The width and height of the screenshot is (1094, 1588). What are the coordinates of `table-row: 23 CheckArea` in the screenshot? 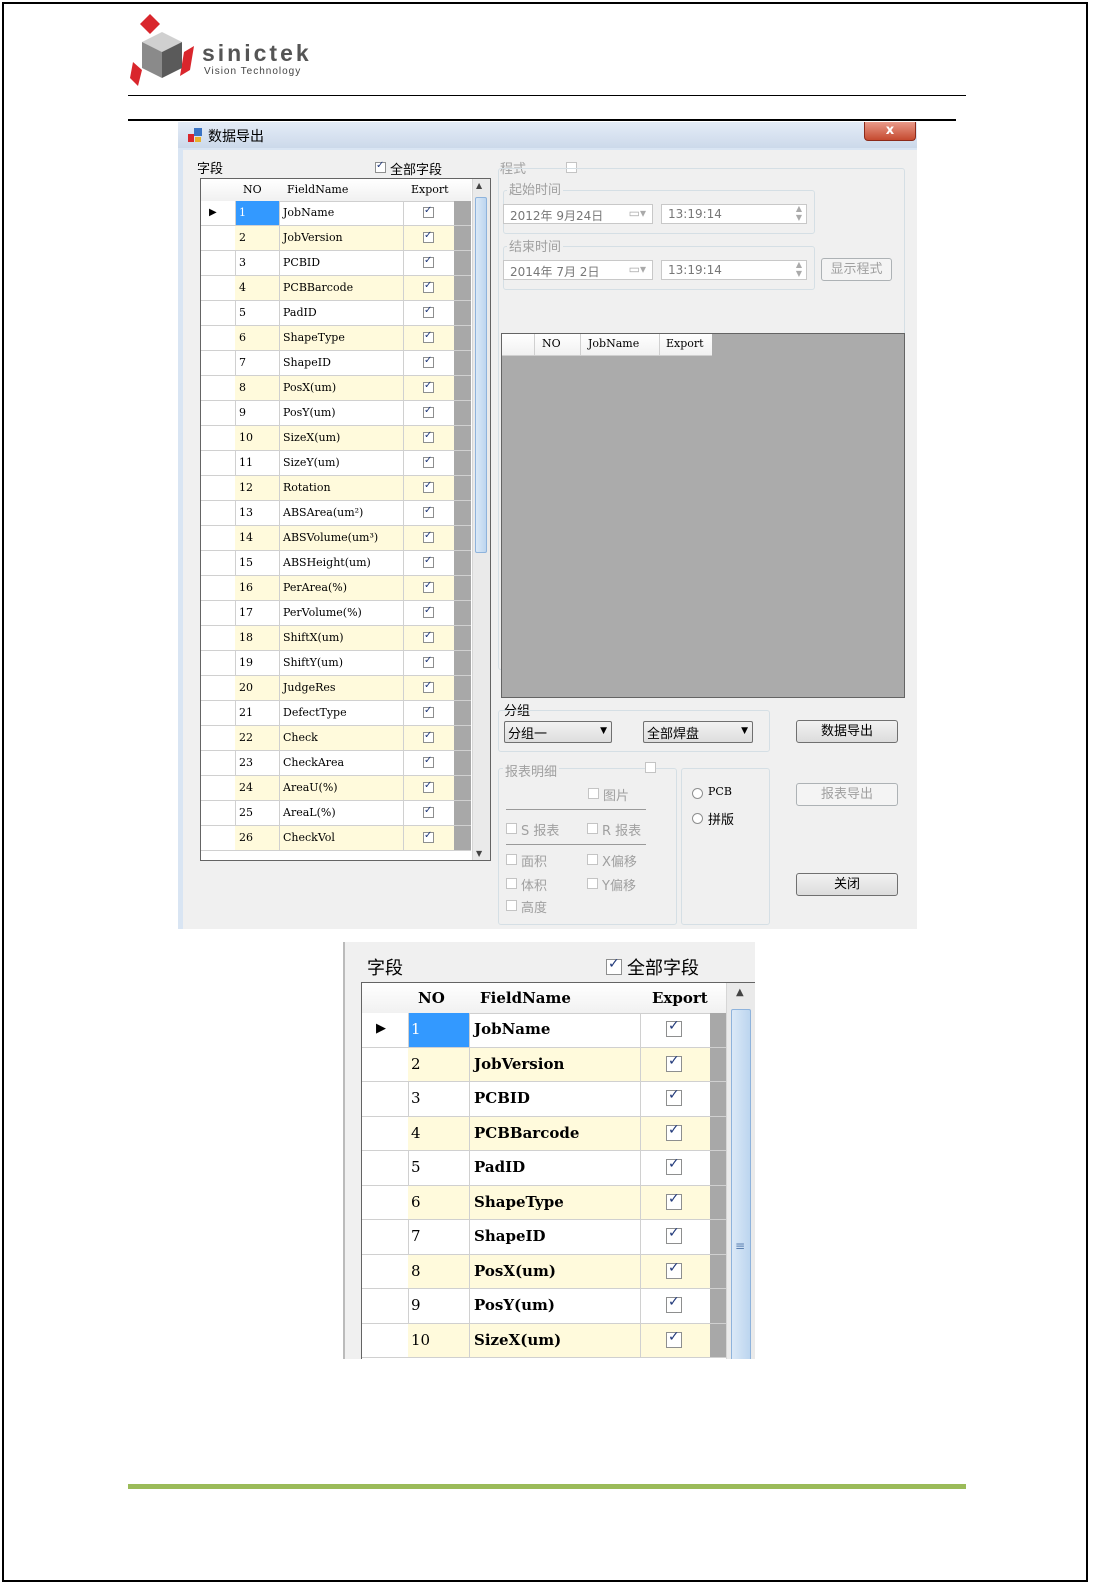 It's located at (336, 763).